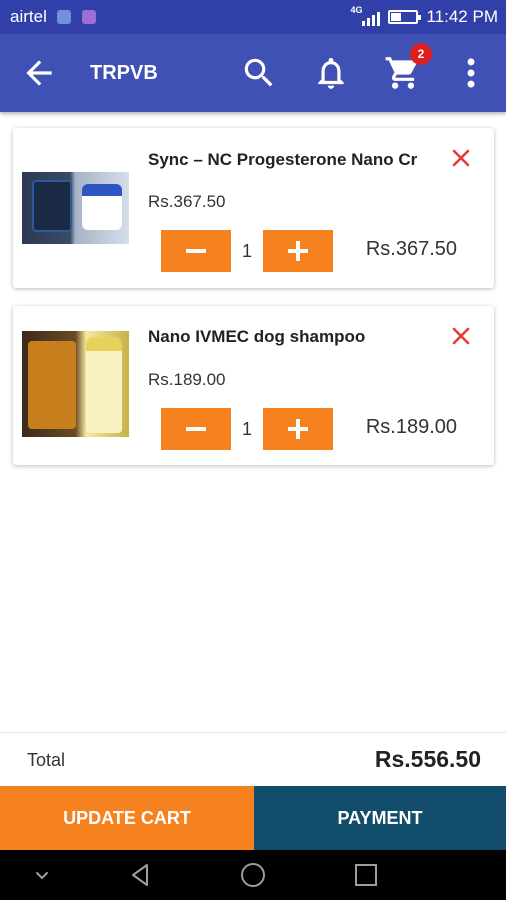 The height and width of the screenshot is (900, 506). I want to click on app-bar: TRPVB 2, so click(253, 73).